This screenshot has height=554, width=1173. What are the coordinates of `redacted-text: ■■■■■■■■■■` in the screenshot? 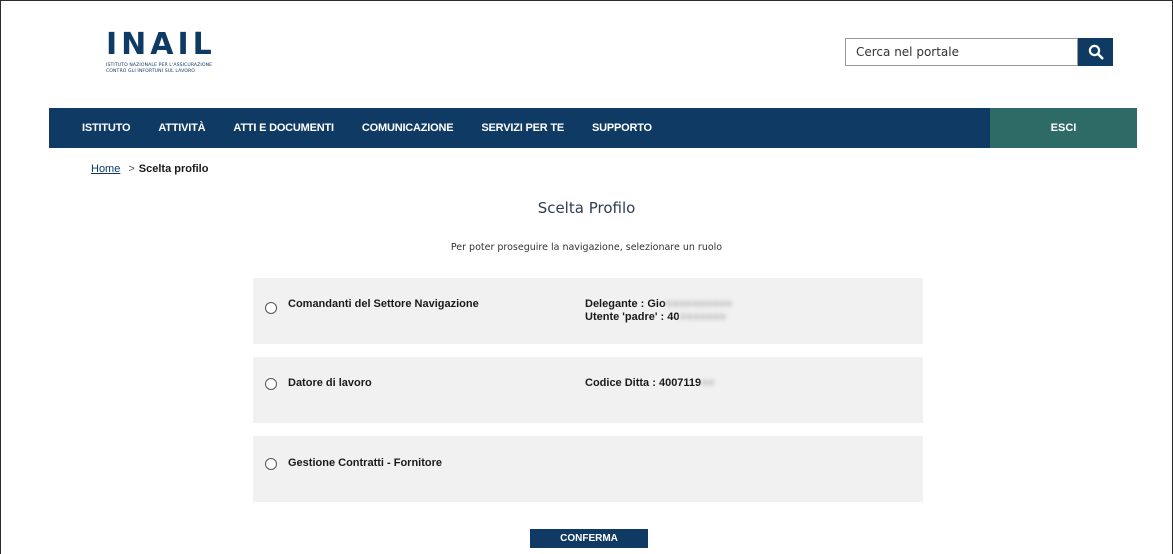 It's located at (699, 304).